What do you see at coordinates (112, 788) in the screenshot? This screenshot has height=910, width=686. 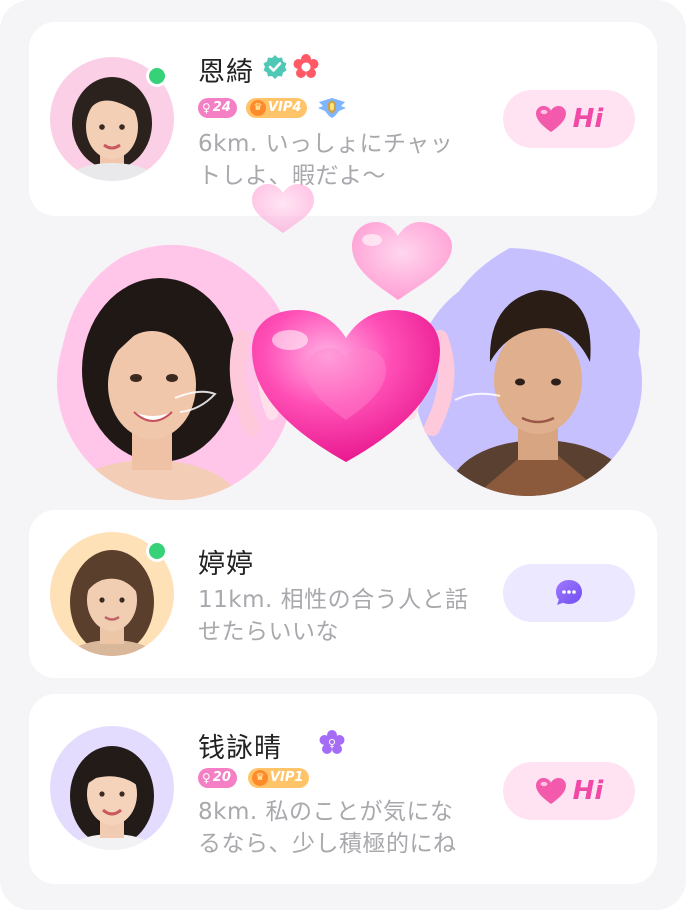 I see `avatar` at bounding box center [112, 788].